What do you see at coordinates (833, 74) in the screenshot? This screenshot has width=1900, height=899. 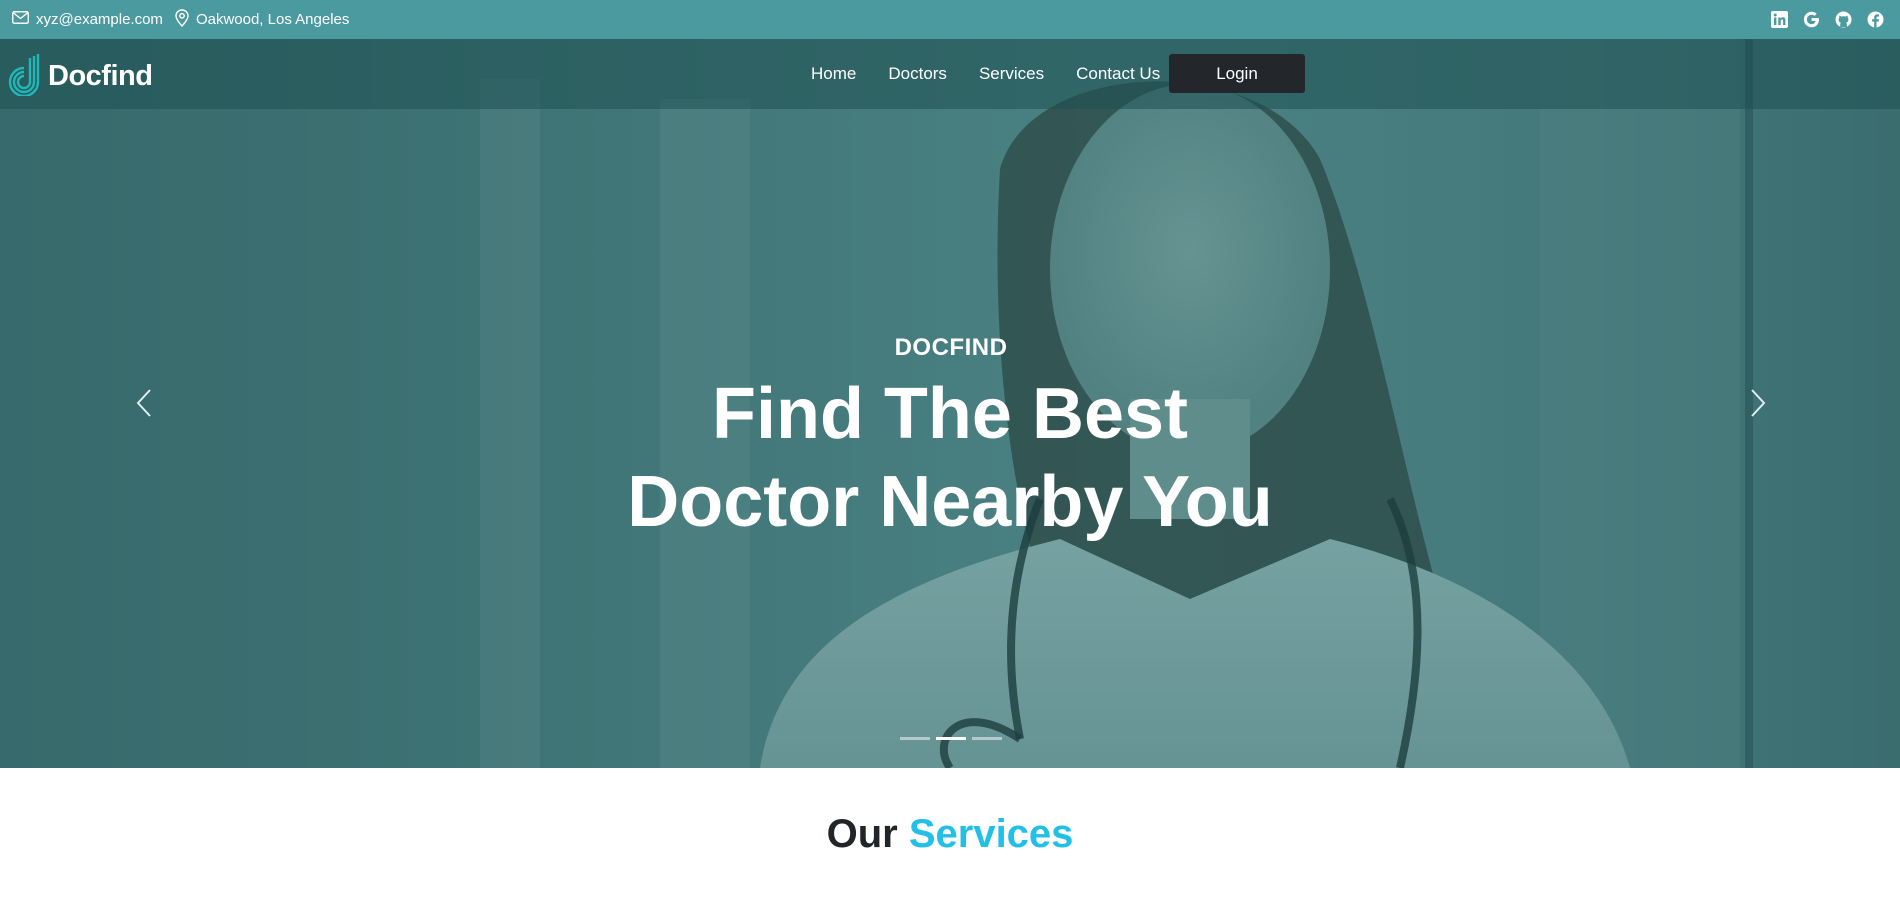 I see `nav-home: Home` at bounding box center [833, 74].